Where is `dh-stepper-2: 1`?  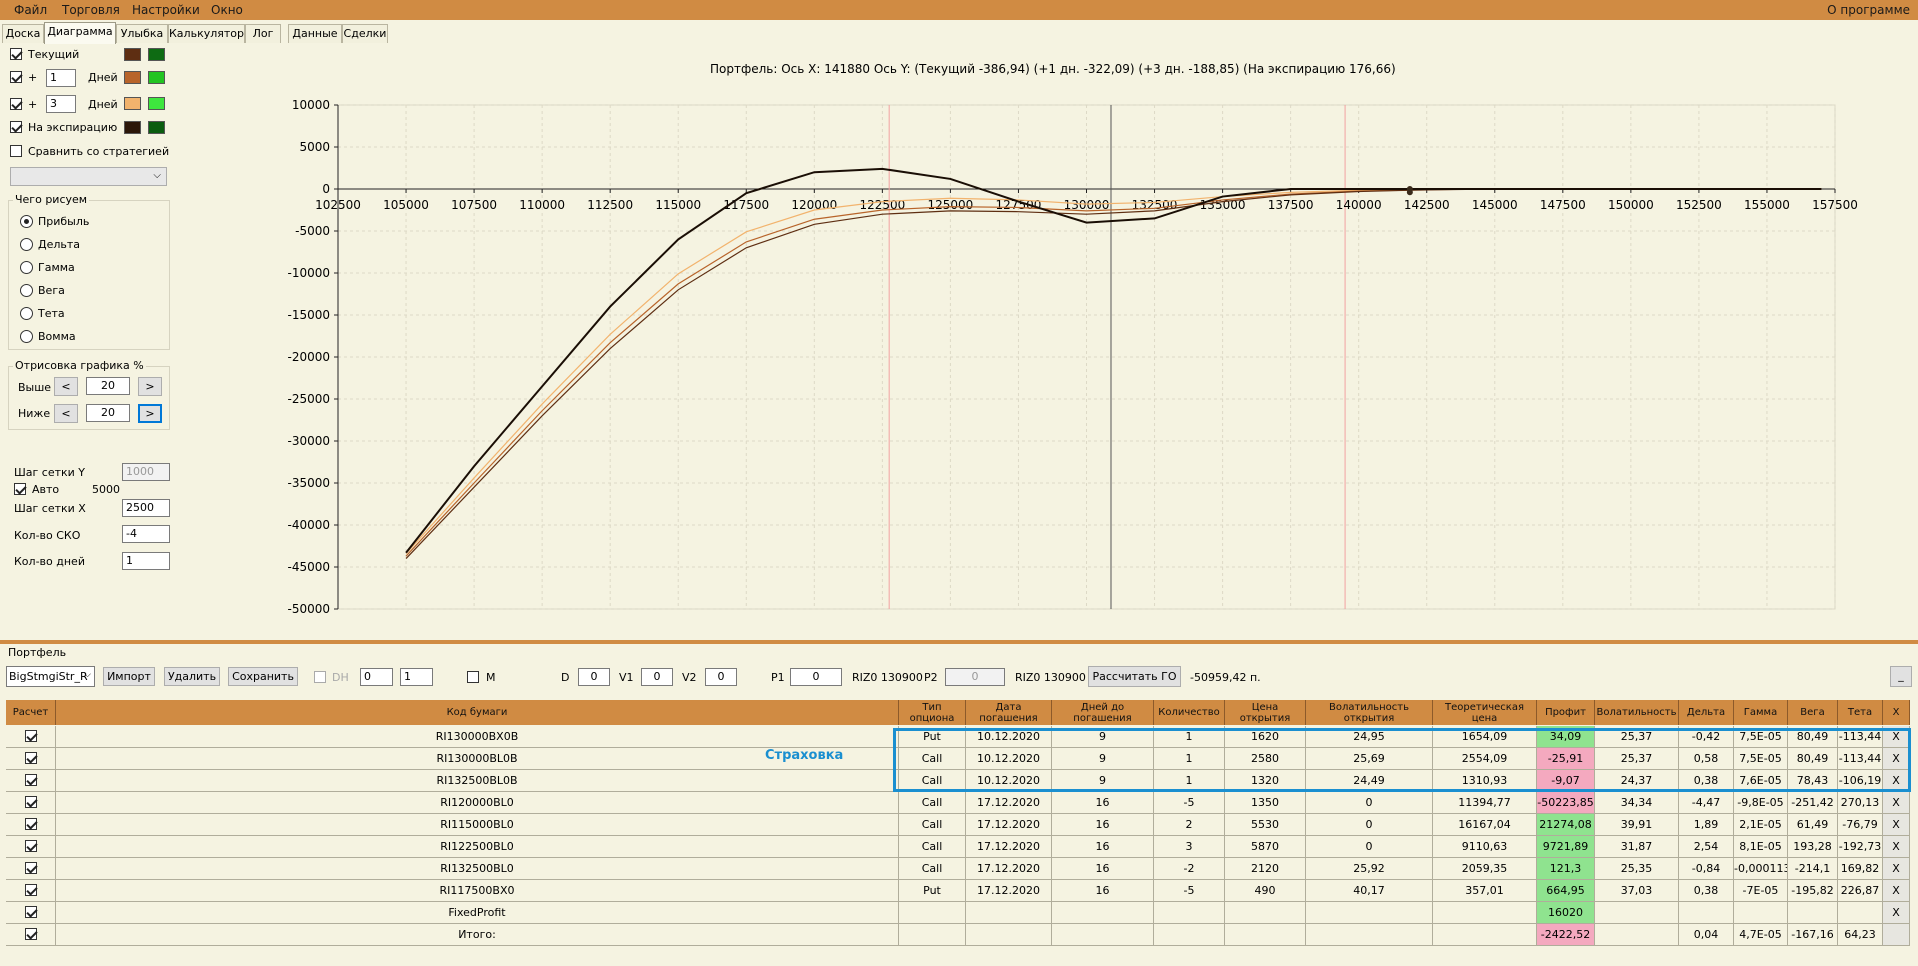 dh-stepper-2: 1 is located at coordinates (416, 677).